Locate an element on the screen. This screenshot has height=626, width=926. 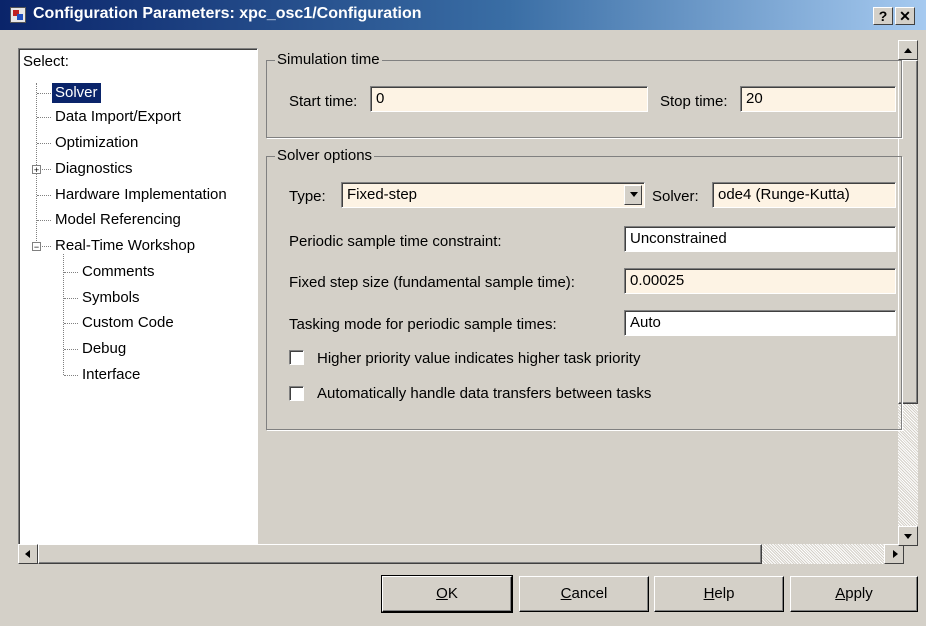
tree-item-symbols: Symbols is located at coordinates (111, 298).